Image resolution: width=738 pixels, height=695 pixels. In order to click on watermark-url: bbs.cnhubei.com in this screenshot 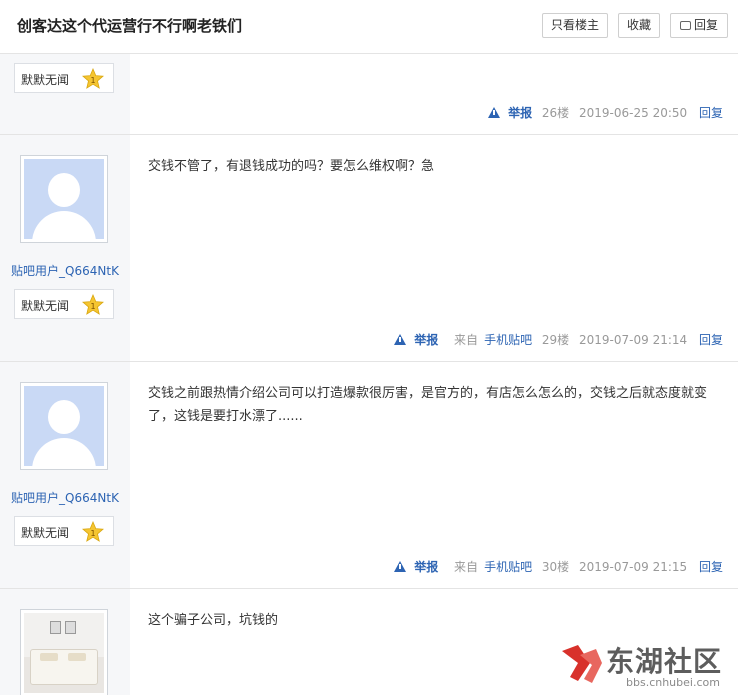, I will do `click(673, 682)`.